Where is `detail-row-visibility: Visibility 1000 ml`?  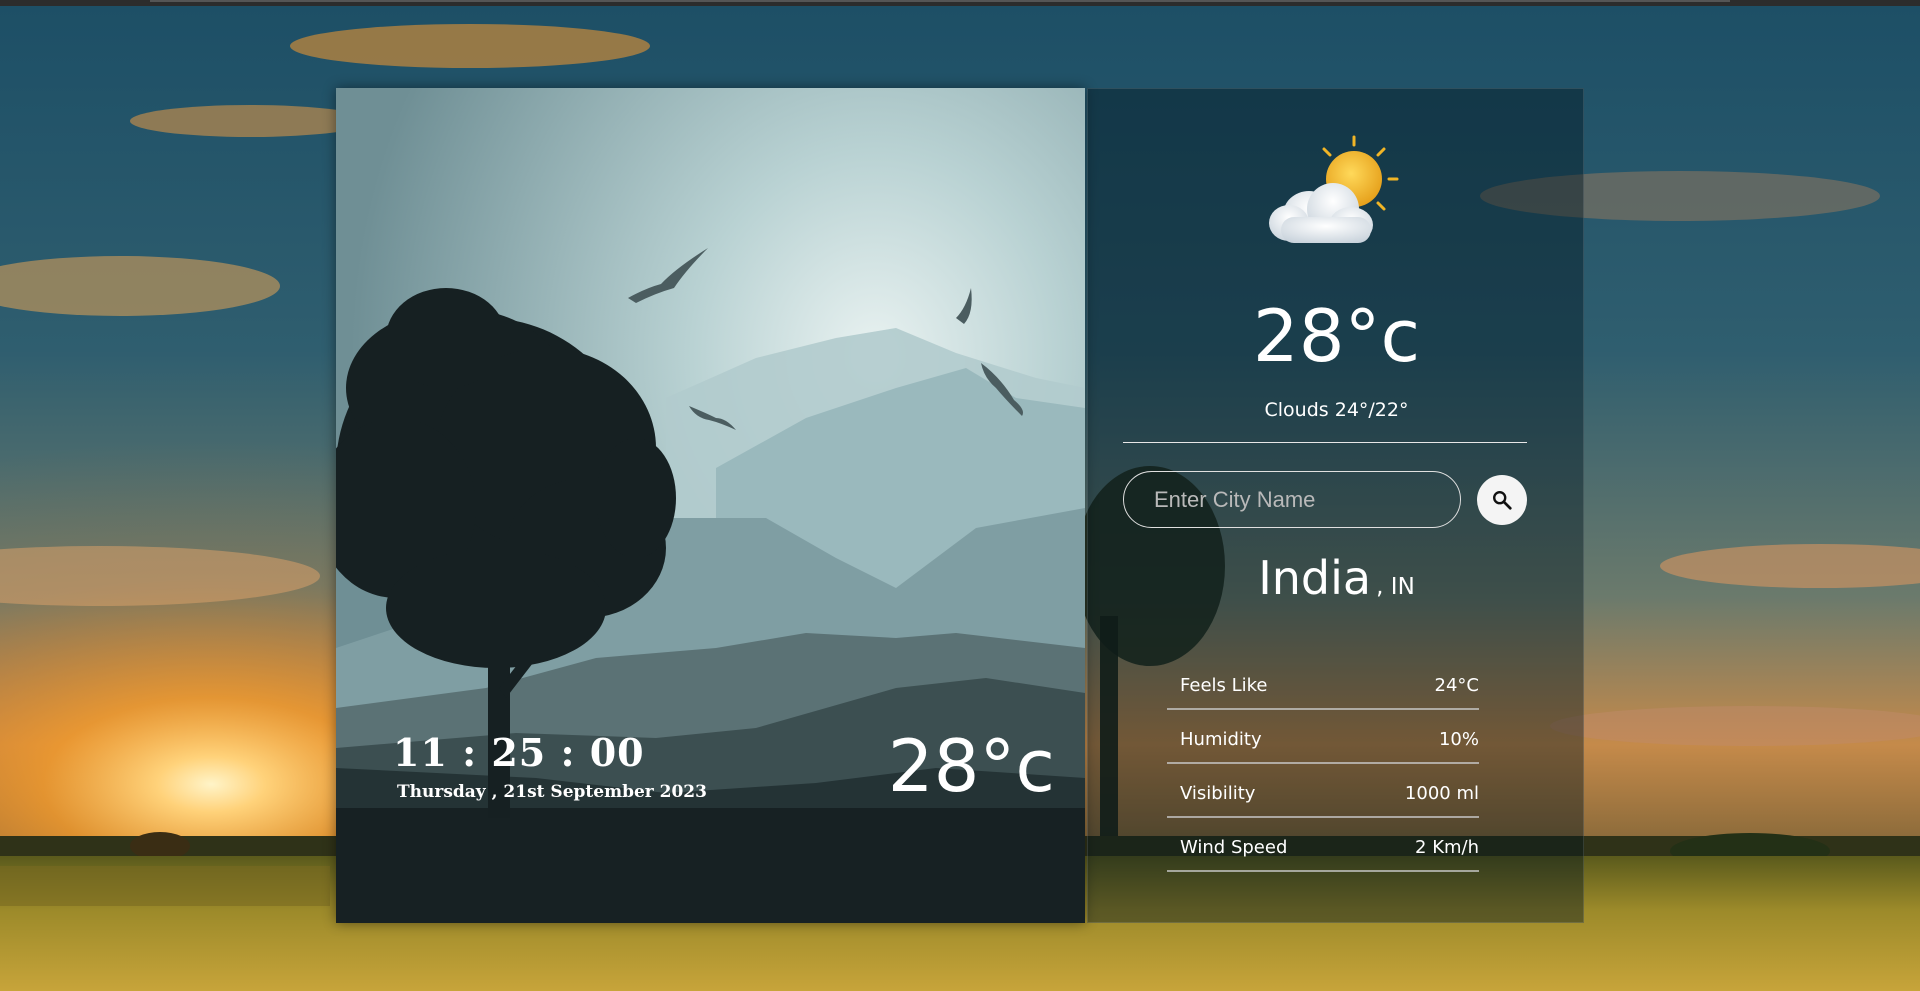 detail-row-visibility: Visibility 1000 ml is located at coordinates (1323, 791).